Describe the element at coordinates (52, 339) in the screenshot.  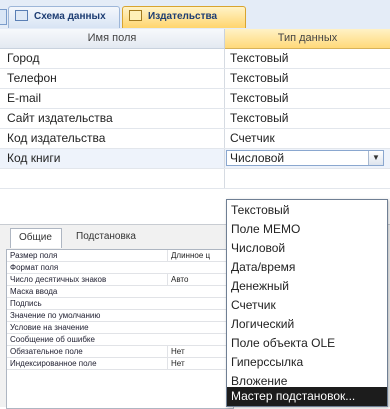
I see `property-label: Сообщение об ошибке` at that location.